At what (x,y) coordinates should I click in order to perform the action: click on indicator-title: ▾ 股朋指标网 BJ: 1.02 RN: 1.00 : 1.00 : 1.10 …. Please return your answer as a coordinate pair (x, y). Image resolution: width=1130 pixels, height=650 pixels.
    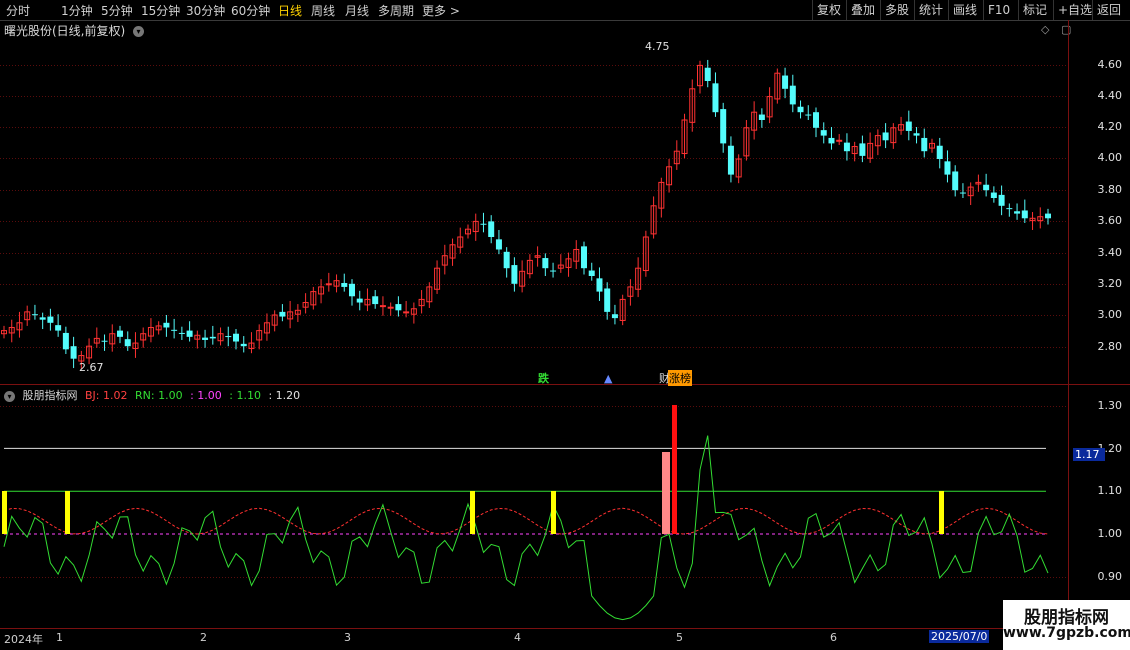
    Looking at the image, I should click on (154, 395).